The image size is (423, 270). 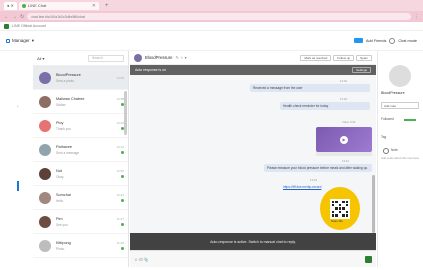 I want to click on video-message: ▶, so click(x=344, y=139).